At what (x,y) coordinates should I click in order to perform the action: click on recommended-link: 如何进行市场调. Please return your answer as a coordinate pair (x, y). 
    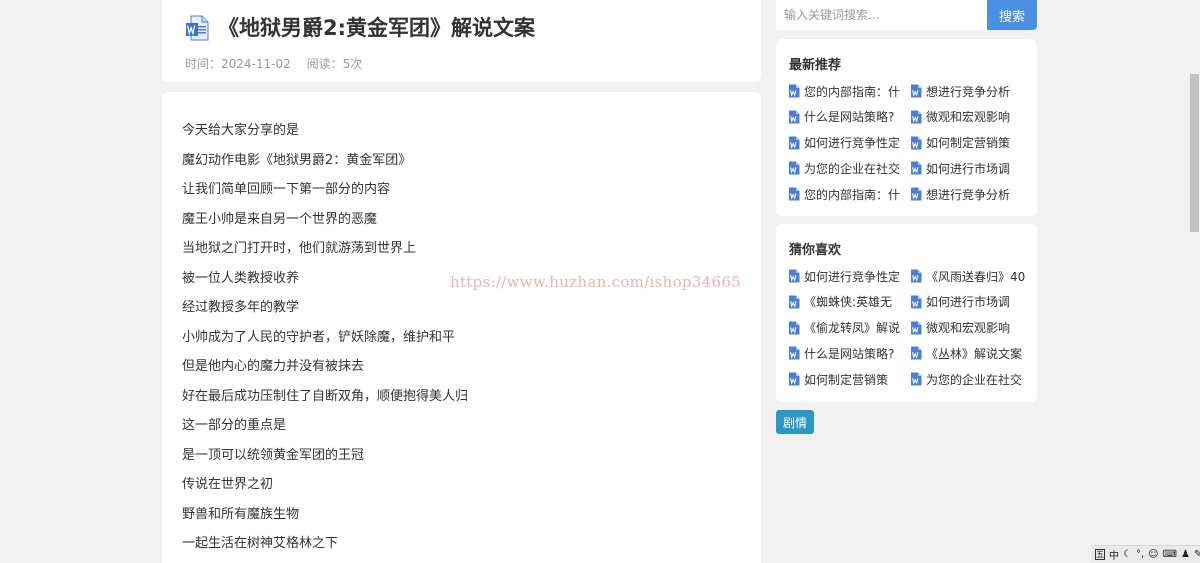
    Looking at the image, I should click on (970, 168).